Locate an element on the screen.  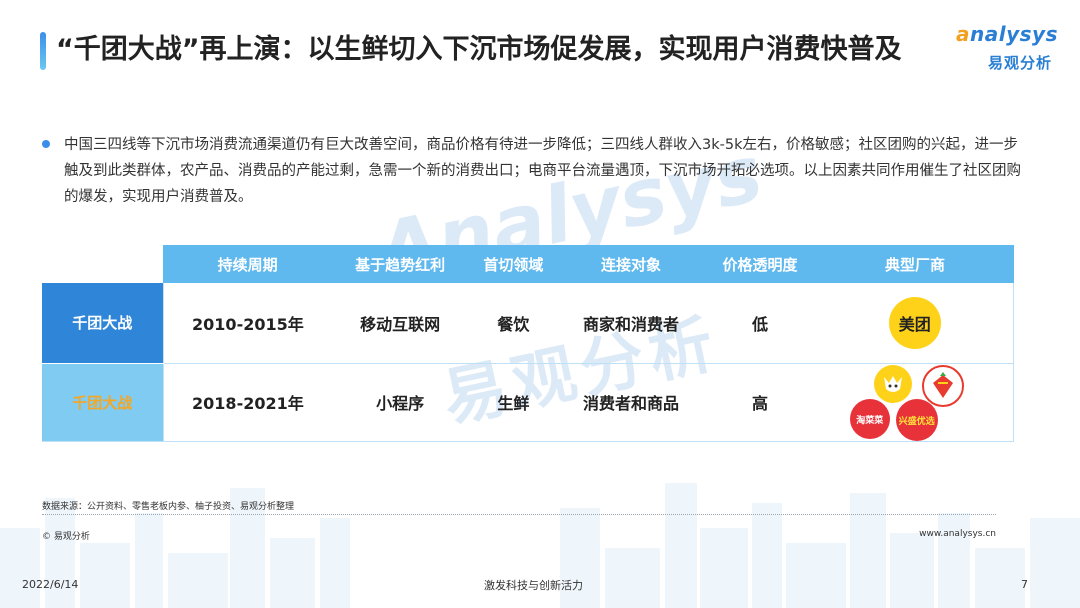
copyright: © 易观分析 is located at coordinates (66, 537).